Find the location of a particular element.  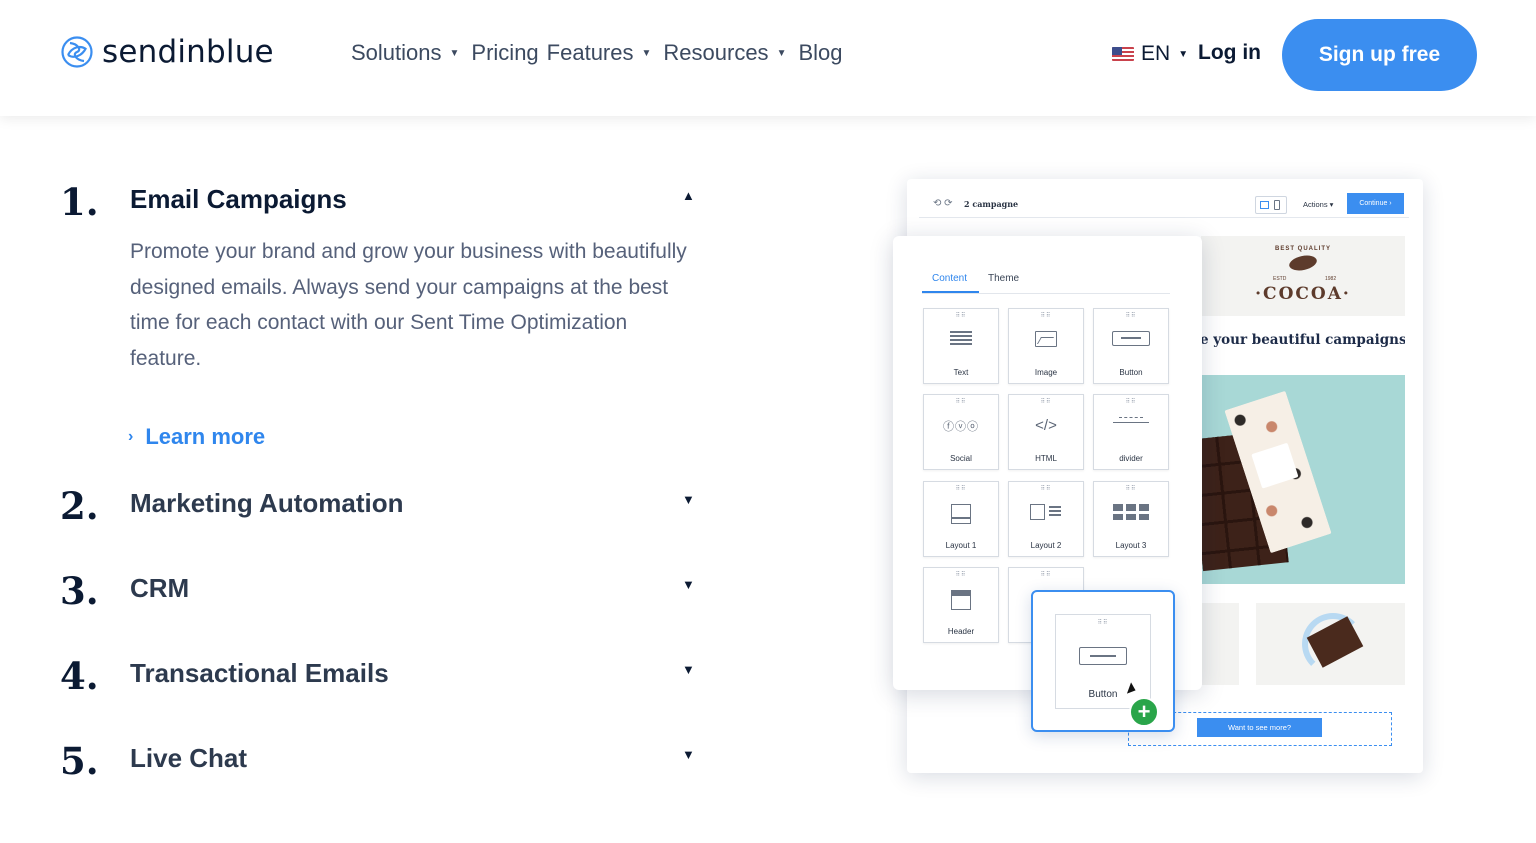

nav-resources: Resources ▼ is located at coordinates (724, 53).